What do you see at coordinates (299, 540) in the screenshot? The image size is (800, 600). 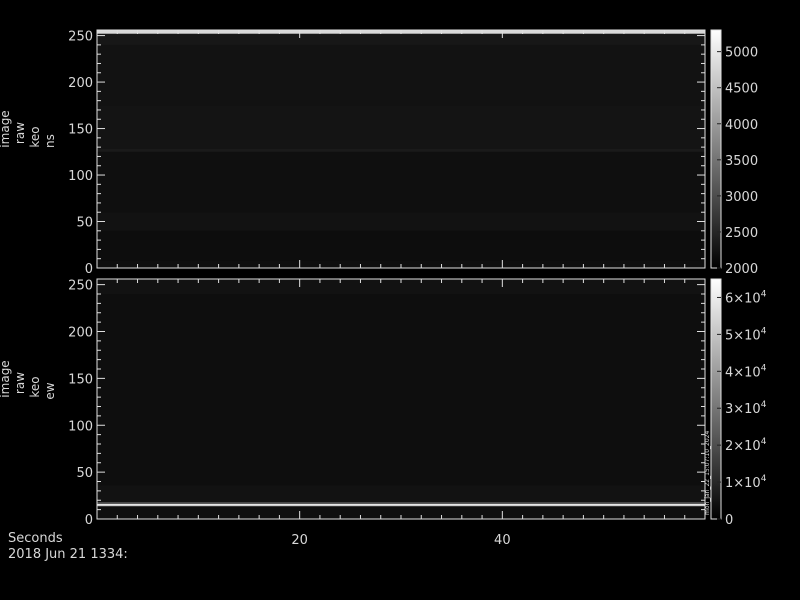 I see `x-tick-label: 20` at bounding box center [299, 540].